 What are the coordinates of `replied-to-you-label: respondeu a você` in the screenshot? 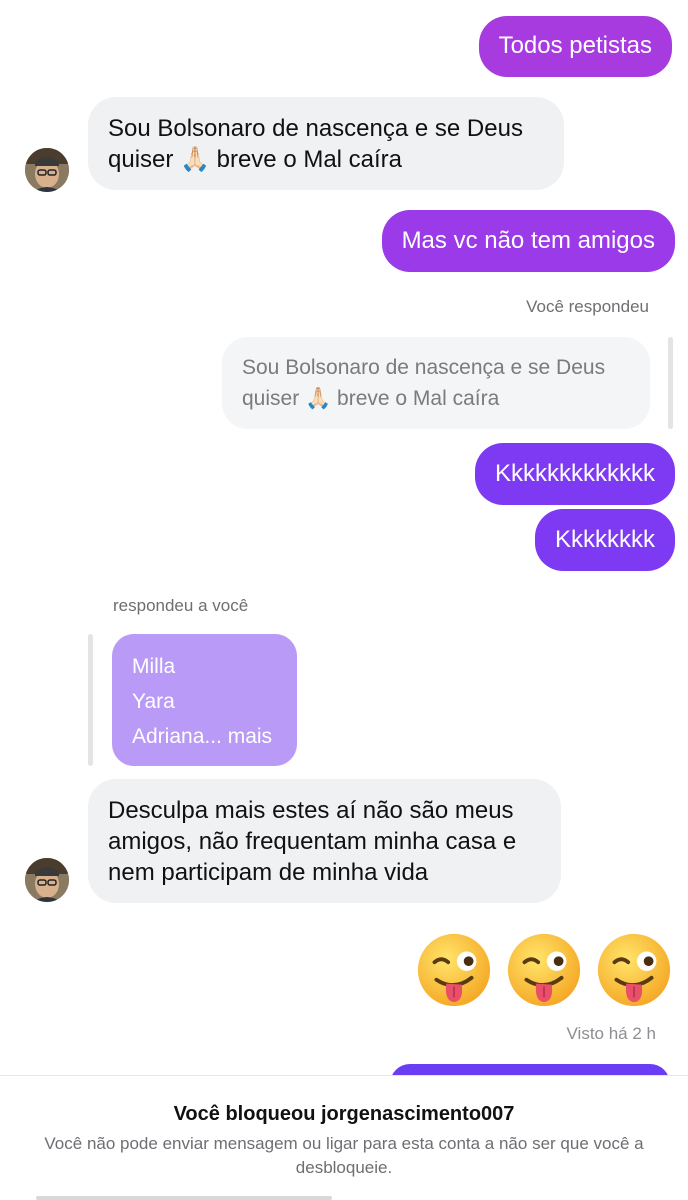 It's located at (181, 605).